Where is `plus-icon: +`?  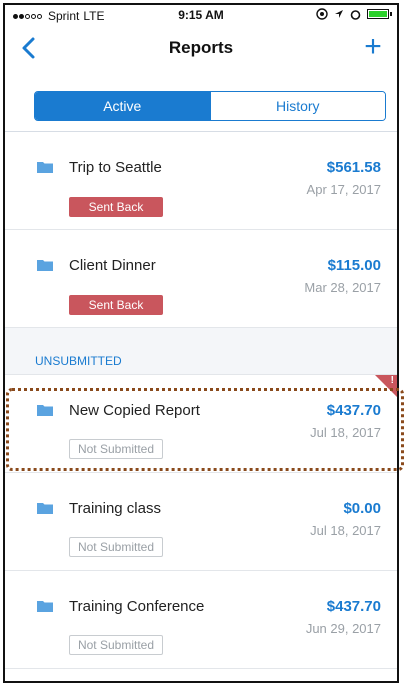 plus-icon: + is located at coordinates (373, 46).